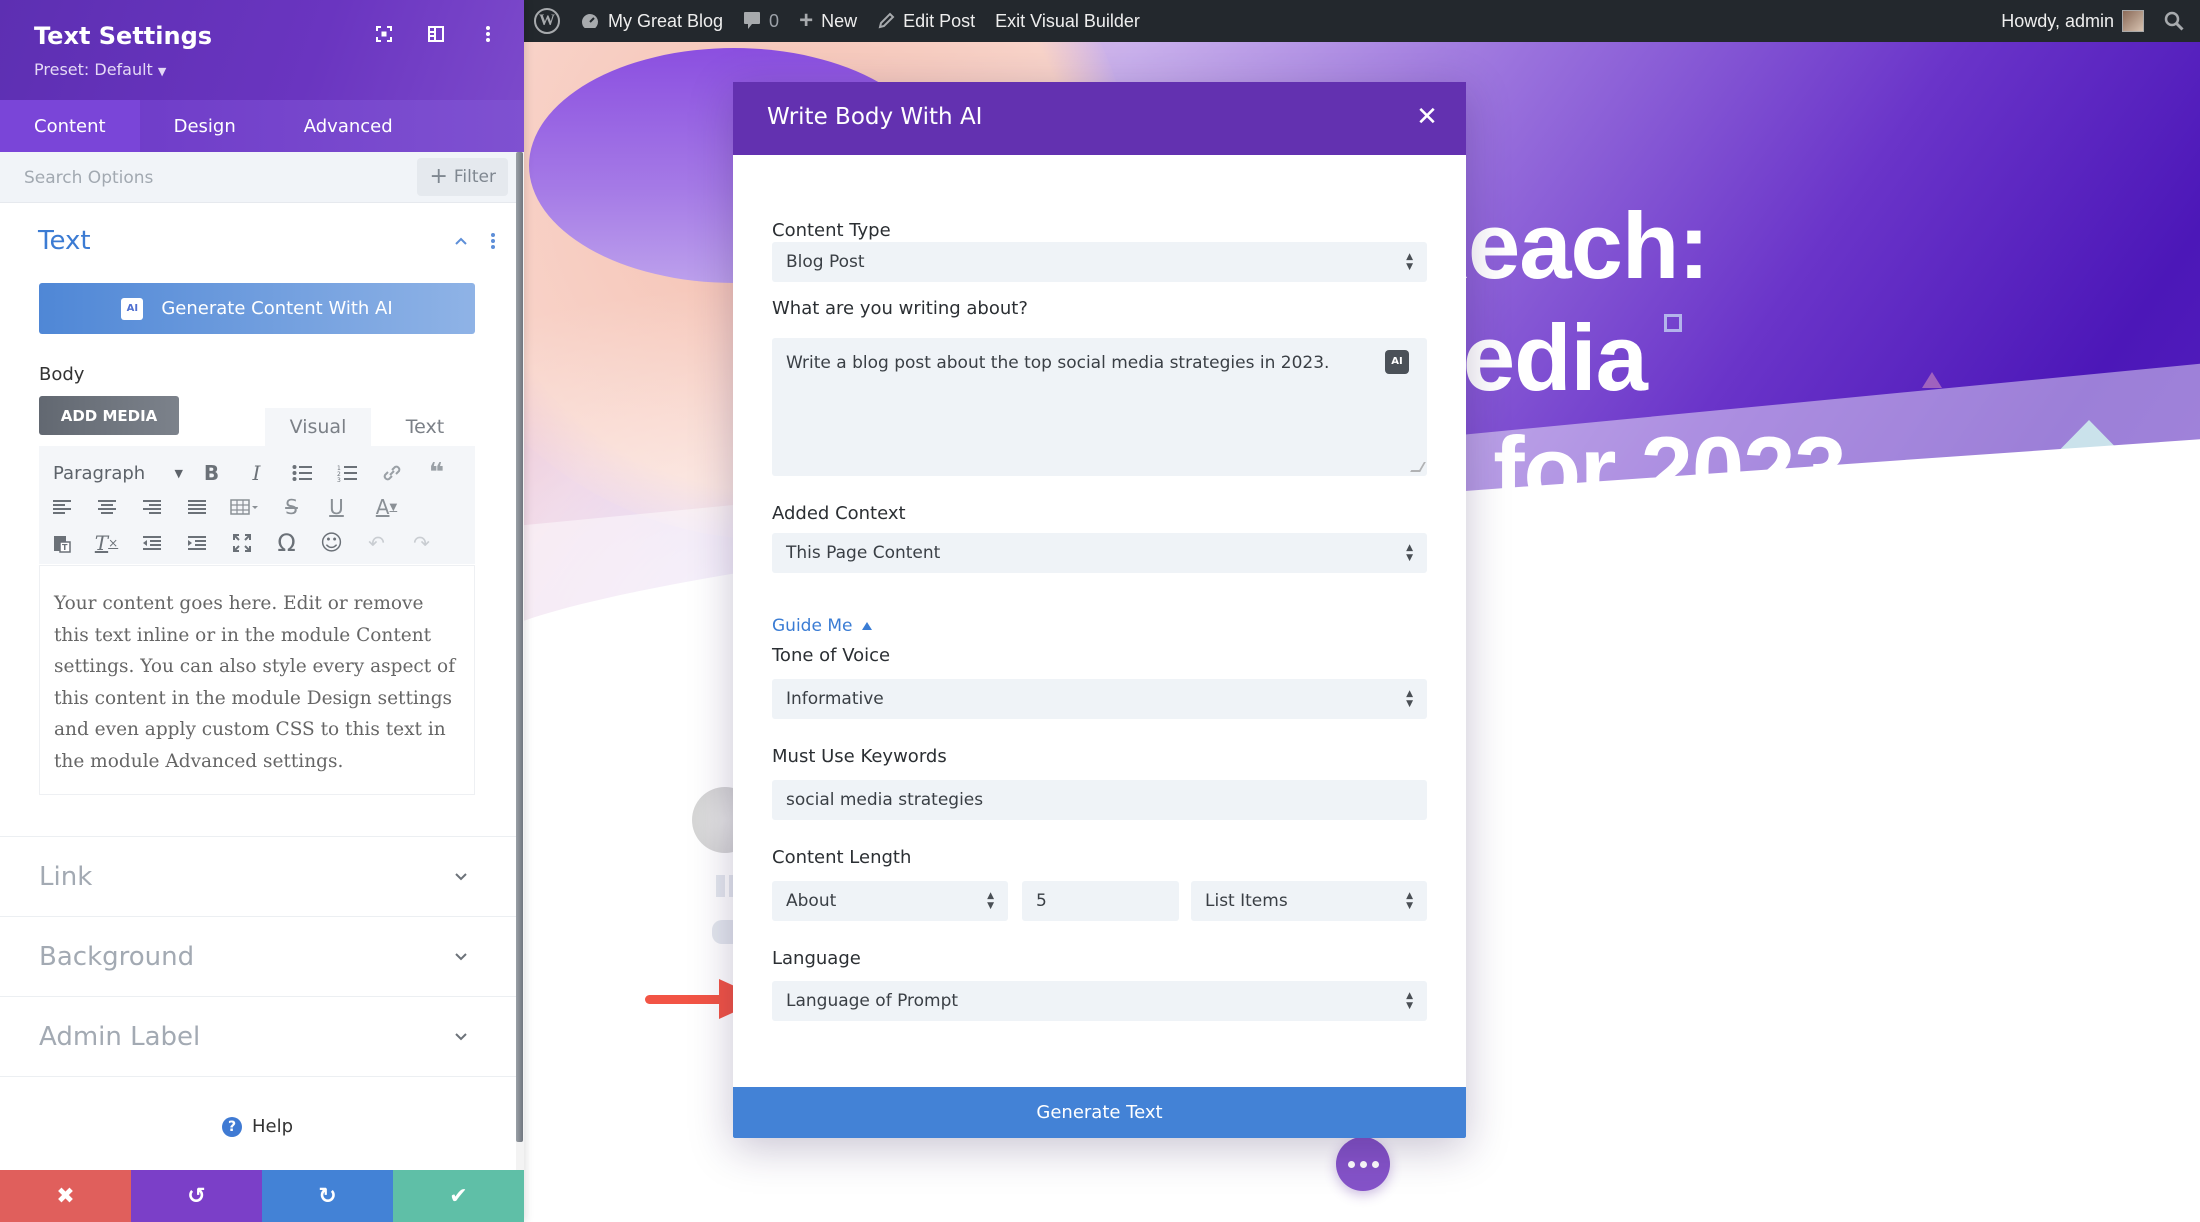 This screenshot has width=2200, height=1222. I want to click on expand-modal-icon, so click(384, 34).